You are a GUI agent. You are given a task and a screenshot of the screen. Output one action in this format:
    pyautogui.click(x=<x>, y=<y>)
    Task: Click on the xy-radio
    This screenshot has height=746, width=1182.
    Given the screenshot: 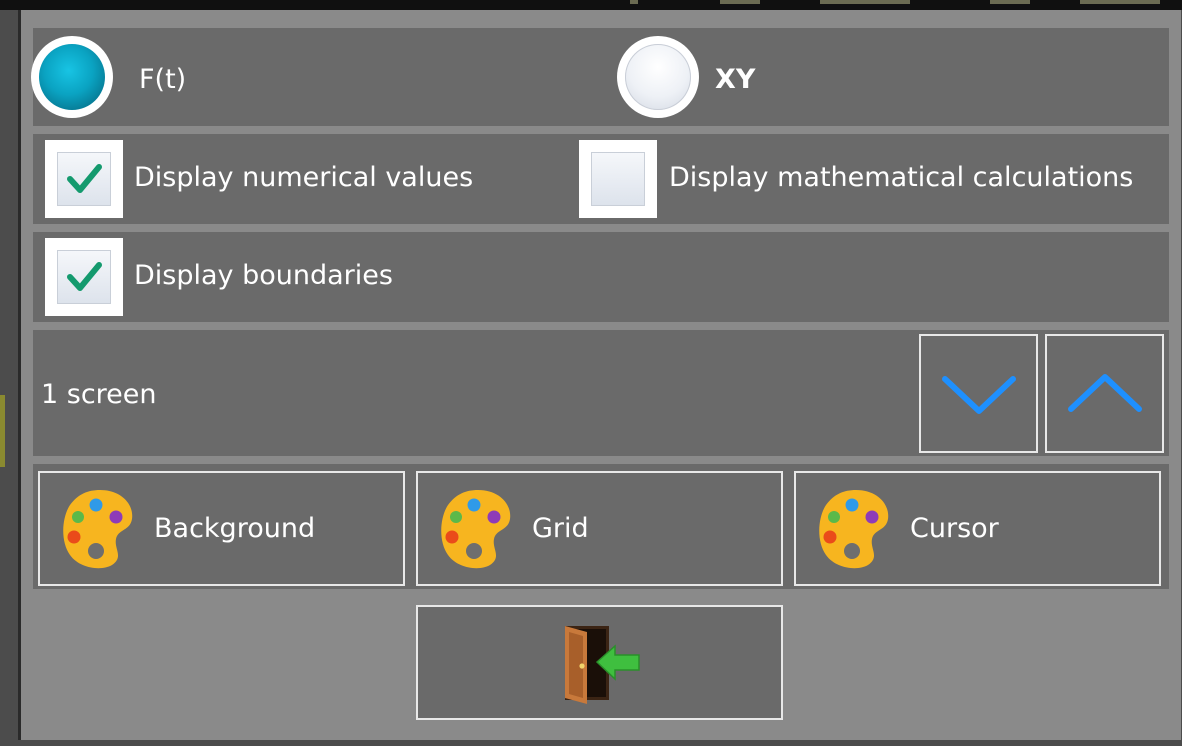 What is the action you would take?
    pyautogui.click(x=658, y=77)
    